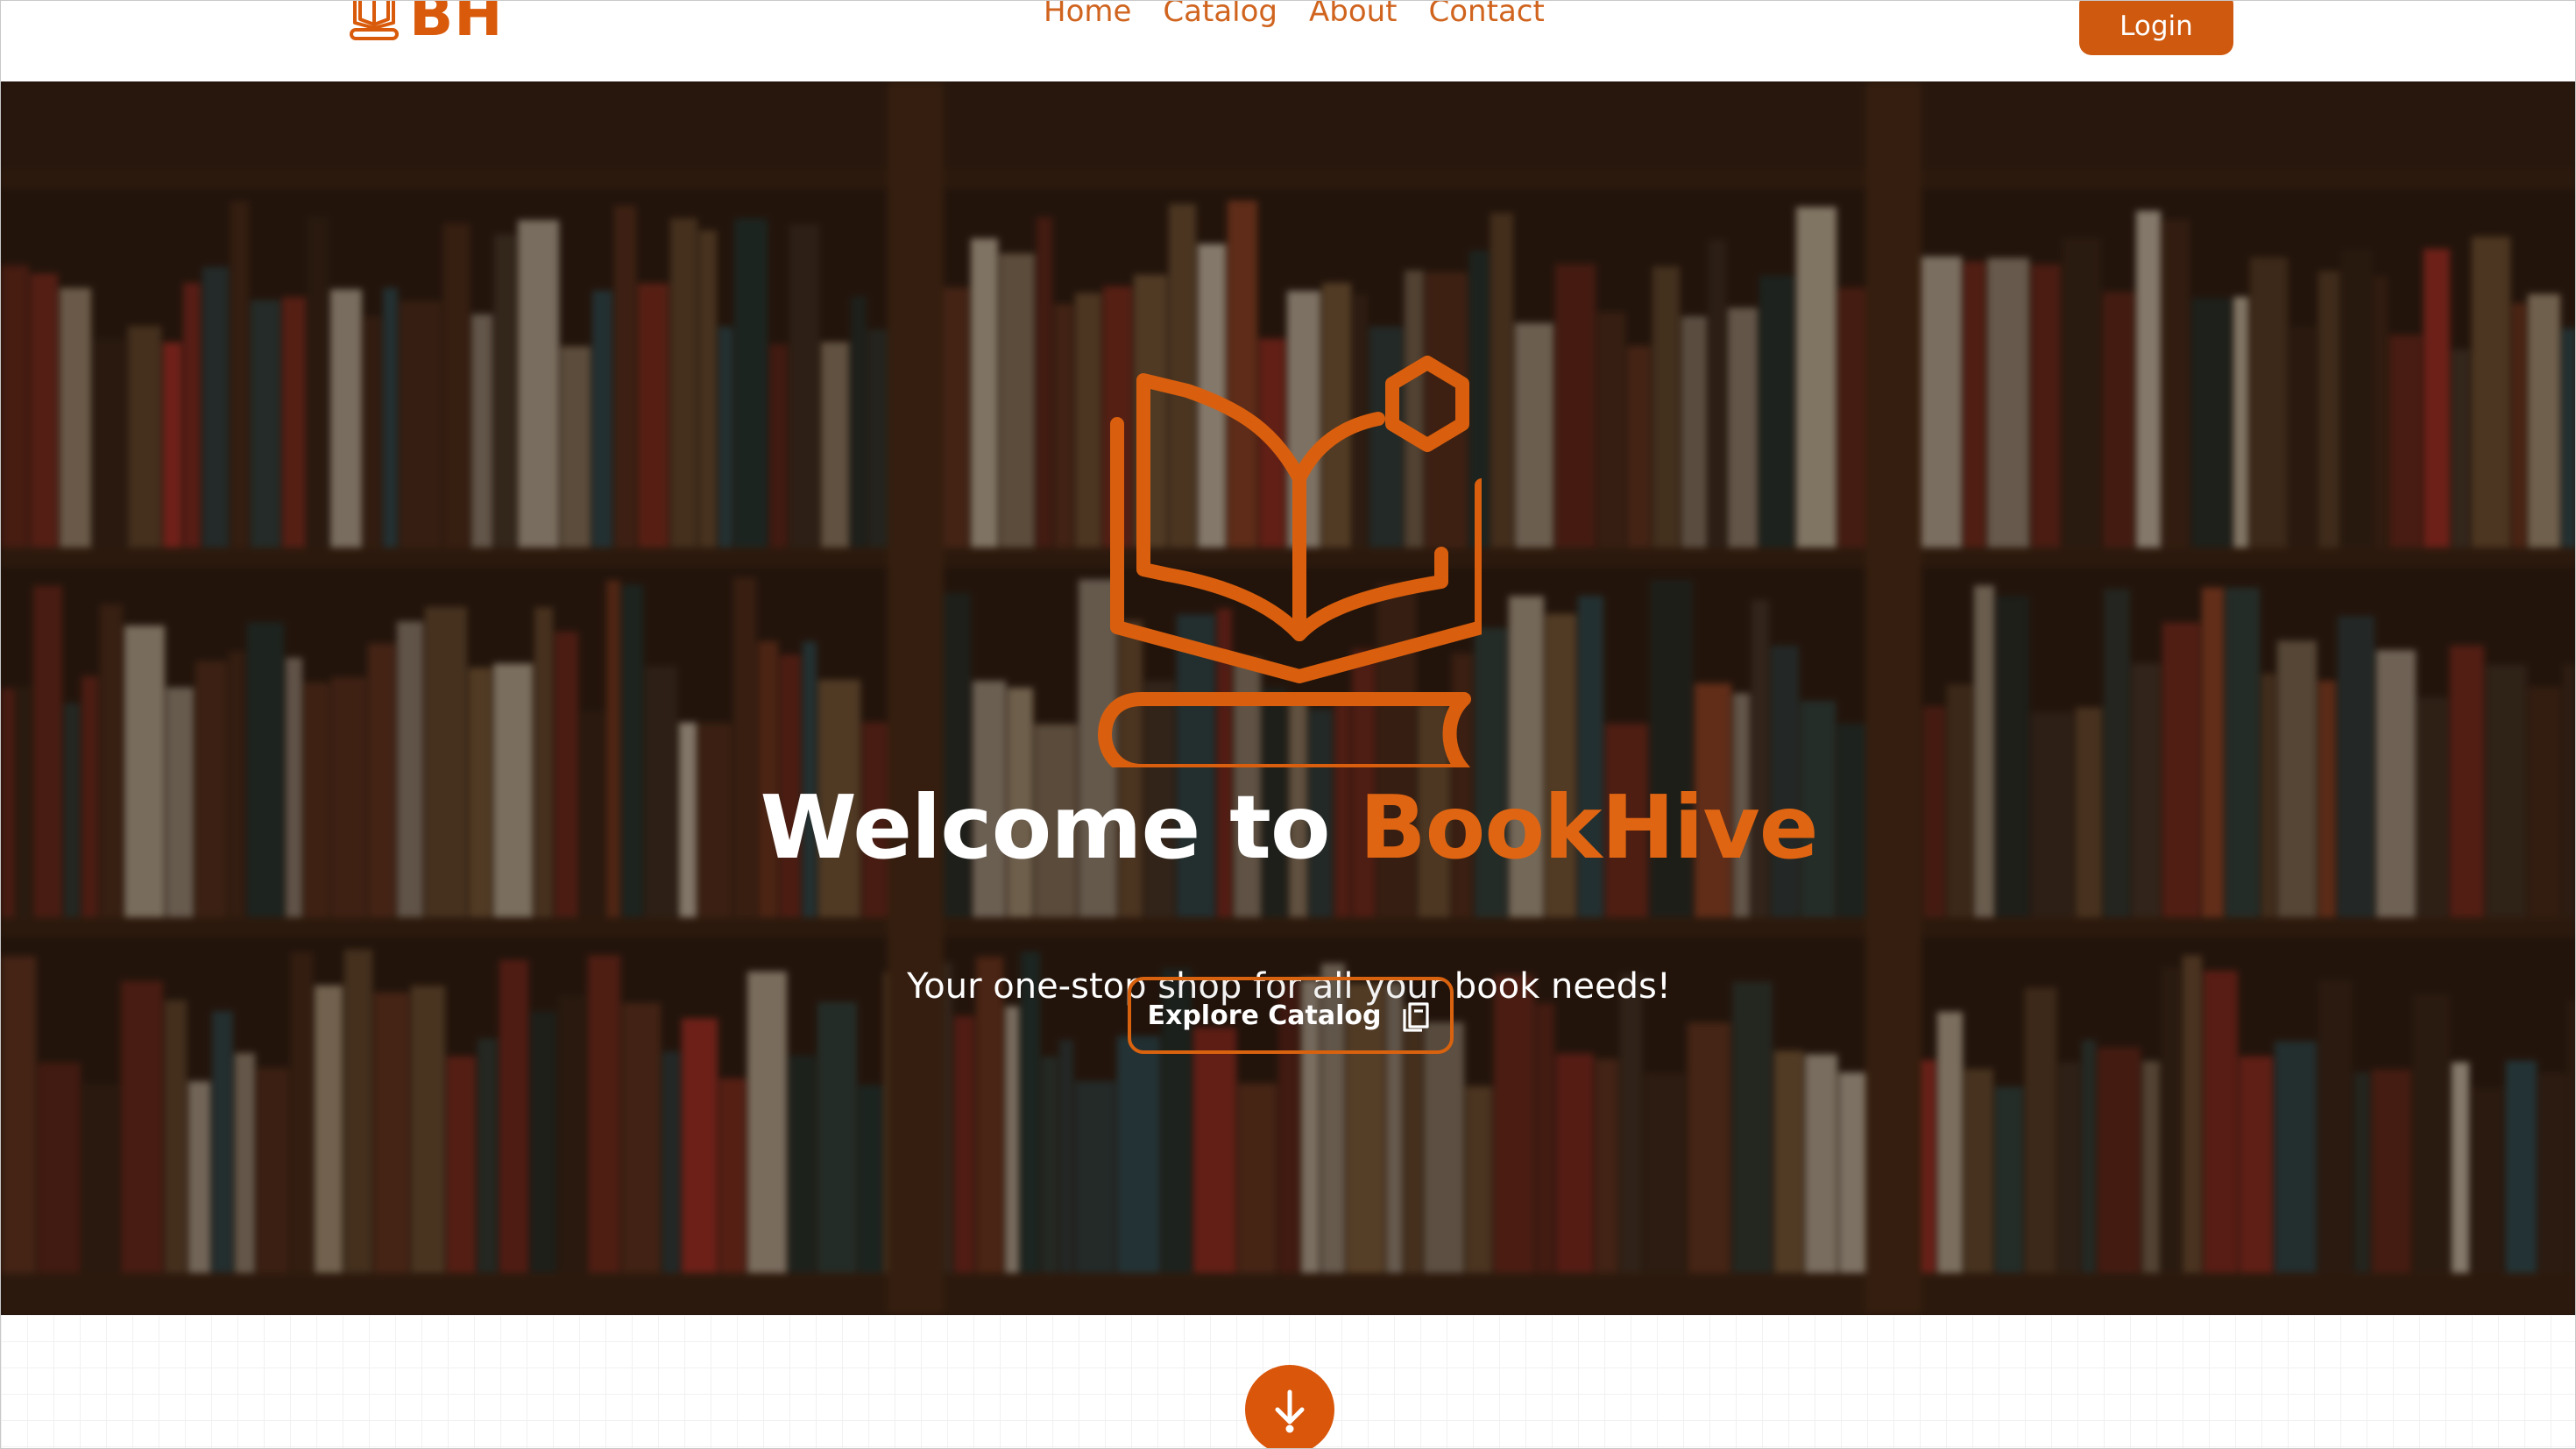  I want to click on book-stack-icon, so click(374, 21).